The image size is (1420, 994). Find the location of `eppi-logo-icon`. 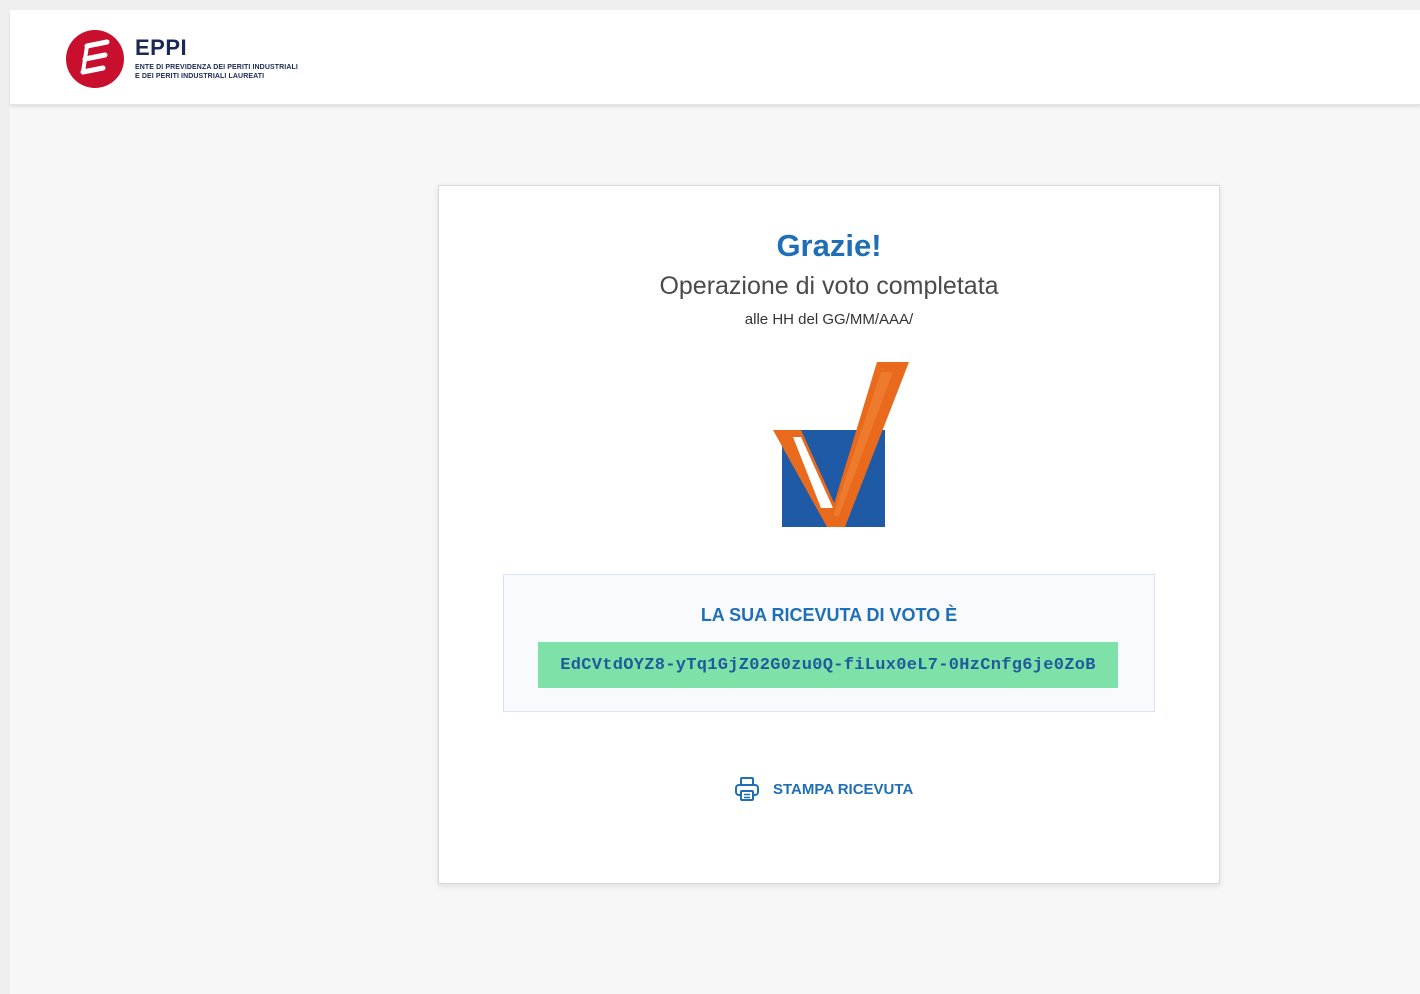

eppi-logo-icon is located at coordinates (95, 59).